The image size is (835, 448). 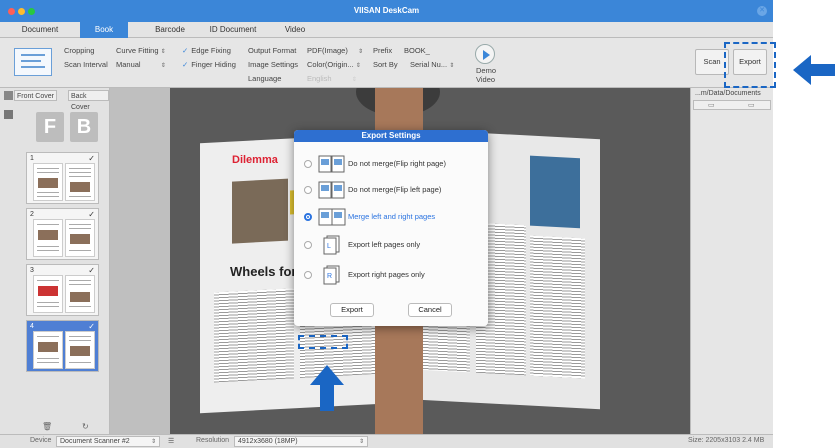 I want to click on rotate-icon: ↻, so click(x=85, y=426).